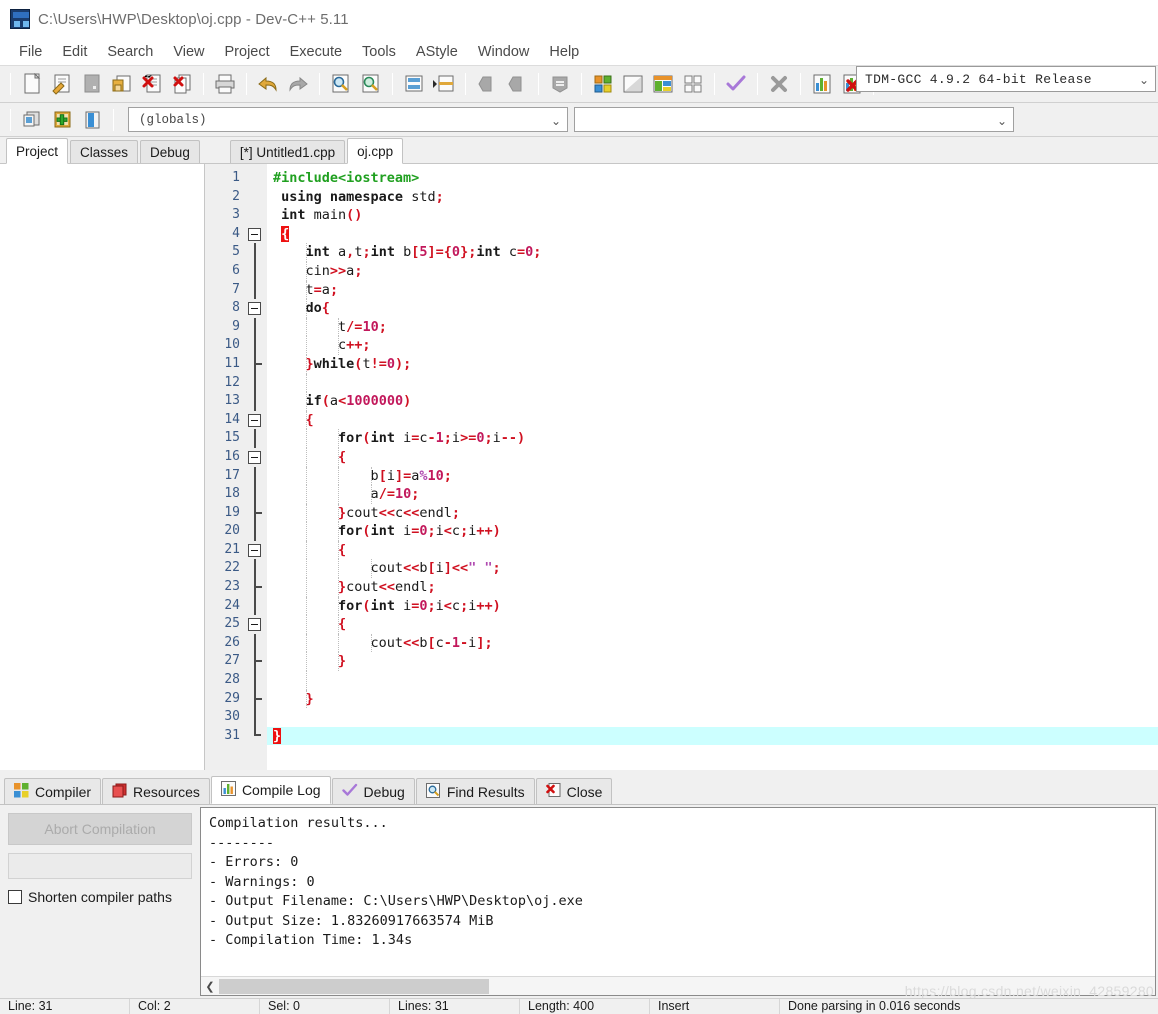 This screenshot has width=1158, height=1014. What do you see at coordinates (92, 84) in the screenshot?
I see `save-file-icon` at bounding box center [92, 84].